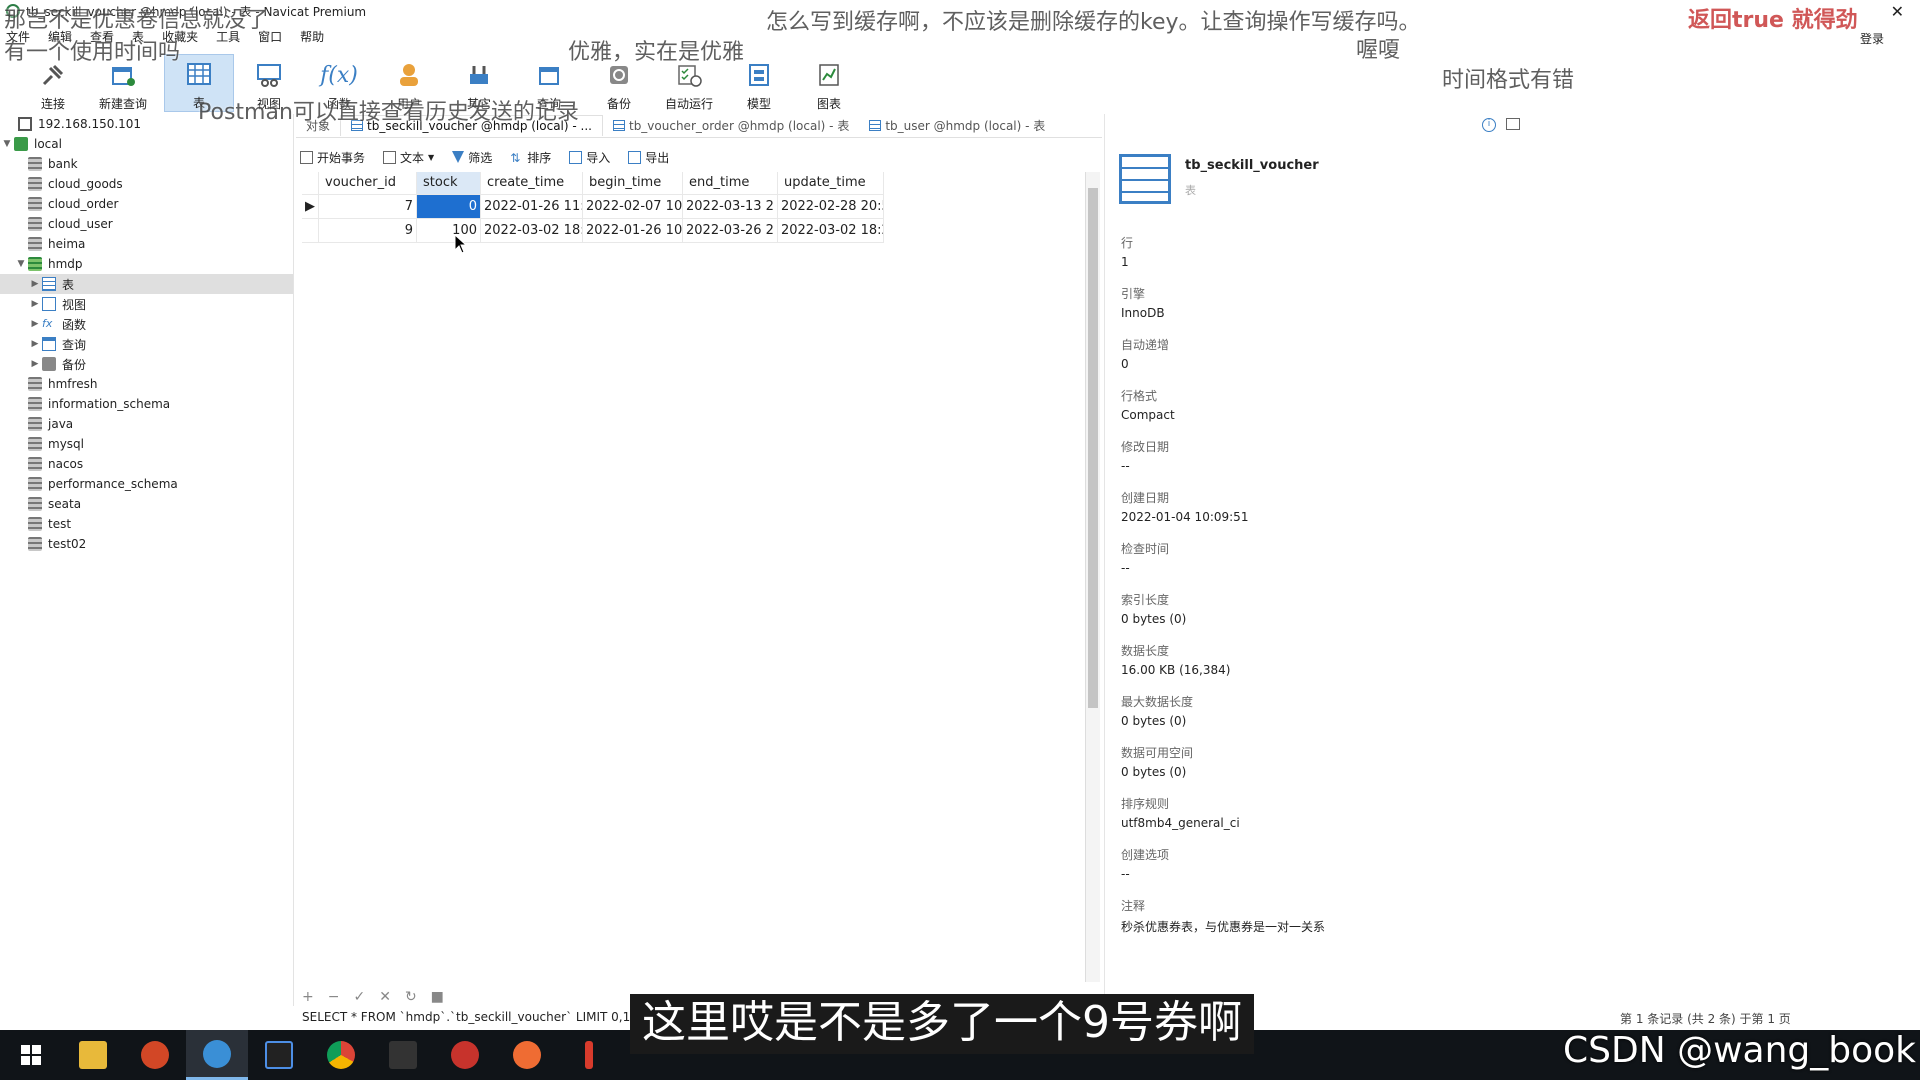  What do you see at coordinates (448, 230) in the screenshot?
I see `cell-stock: 100` at bounding box center [448, 230].